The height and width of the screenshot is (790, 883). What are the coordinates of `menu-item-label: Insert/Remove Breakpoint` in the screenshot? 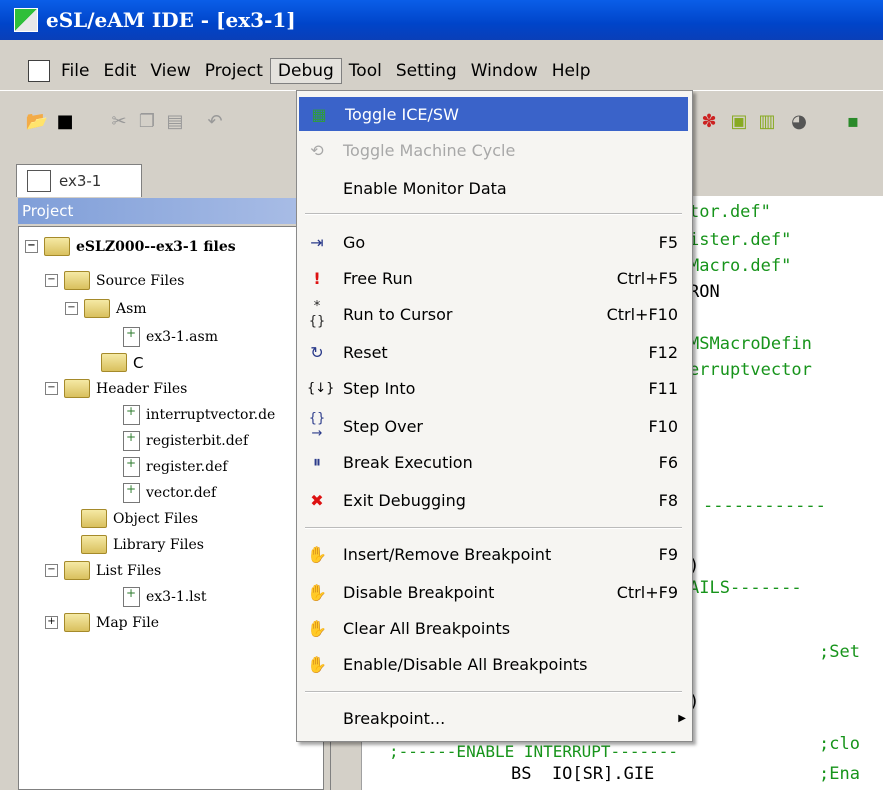 It's located at (447, 554).